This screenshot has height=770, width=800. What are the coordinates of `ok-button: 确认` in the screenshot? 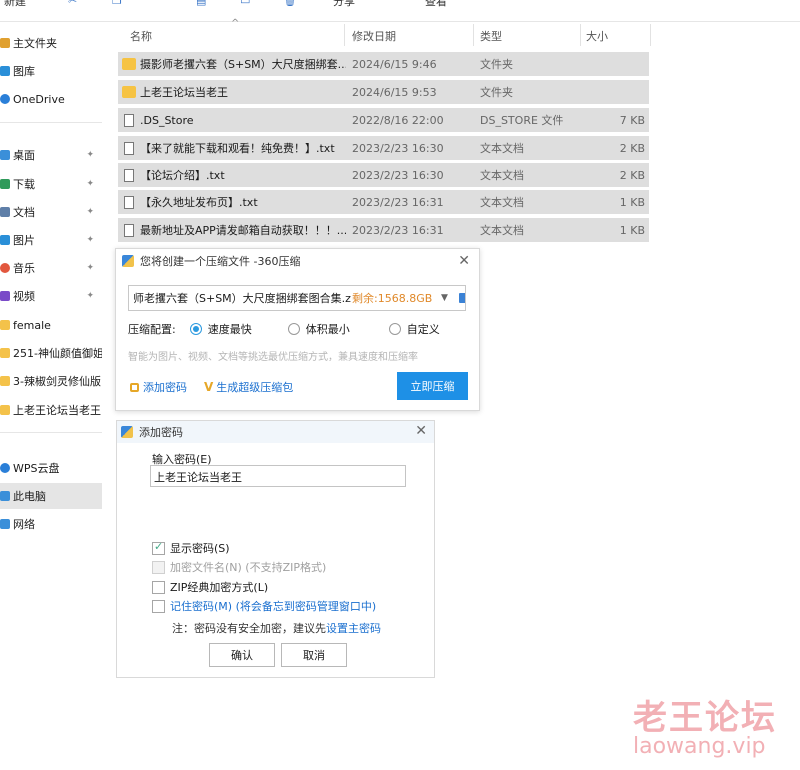 It's located at (242, 655).